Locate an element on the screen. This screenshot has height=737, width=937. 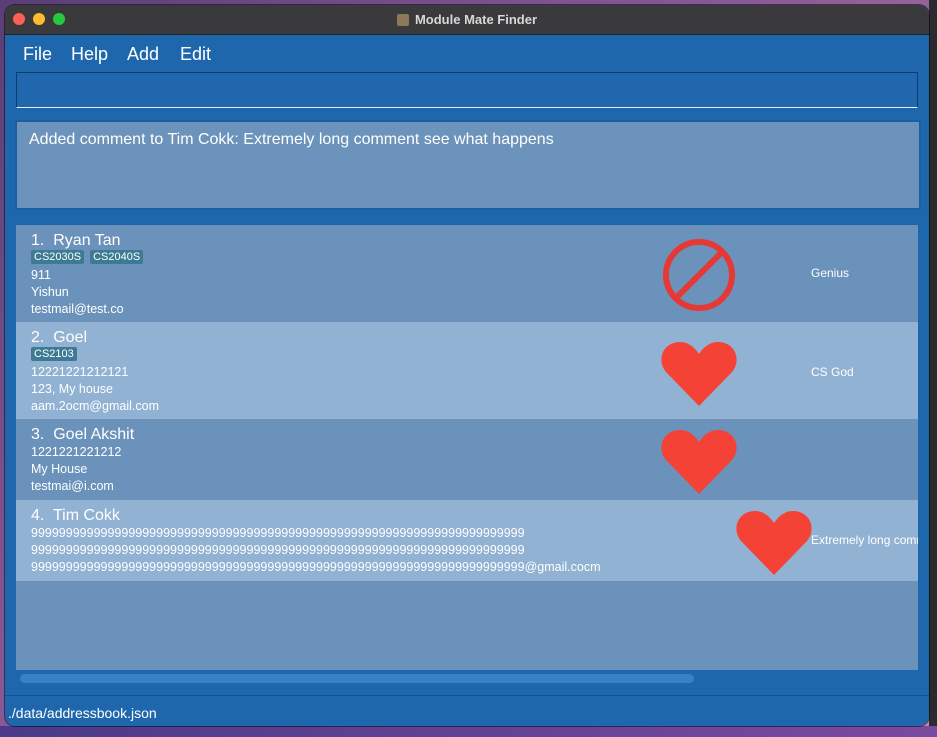
menu-bar: File Help Add Edit is located at coordinates (467, 52).